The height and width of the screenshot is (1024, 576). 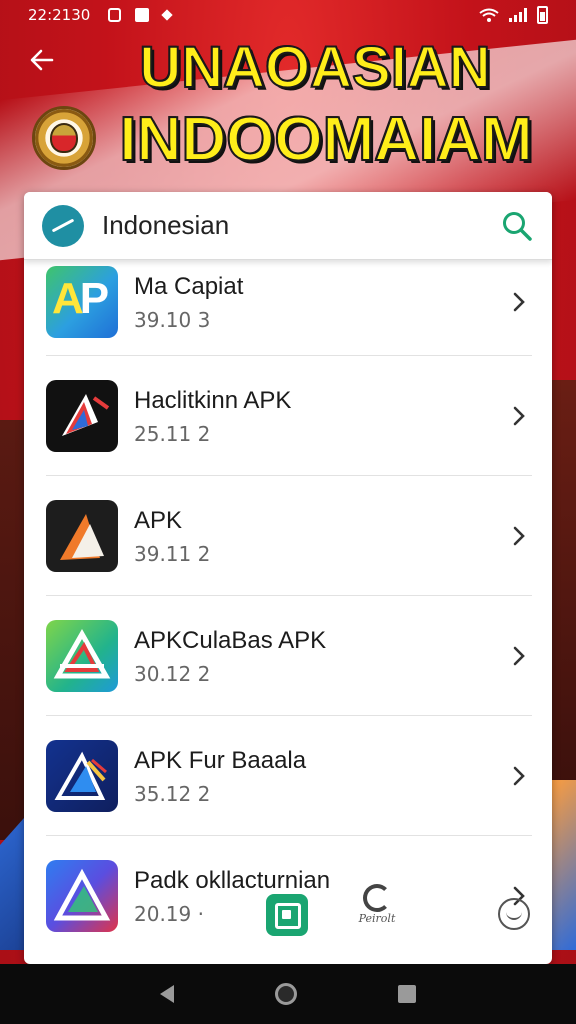 I want to click on triangle-app-icon, so click(x=82, y=416).